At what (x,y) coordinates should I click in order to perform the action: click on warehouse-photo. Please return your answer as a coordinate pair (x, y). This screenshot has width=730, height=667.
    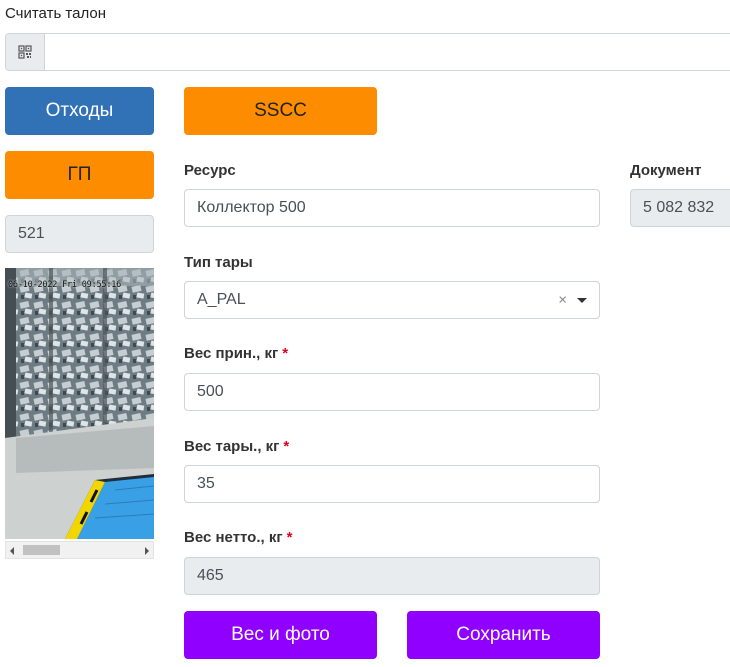
    Looking at the image, I should click on (79, 403).